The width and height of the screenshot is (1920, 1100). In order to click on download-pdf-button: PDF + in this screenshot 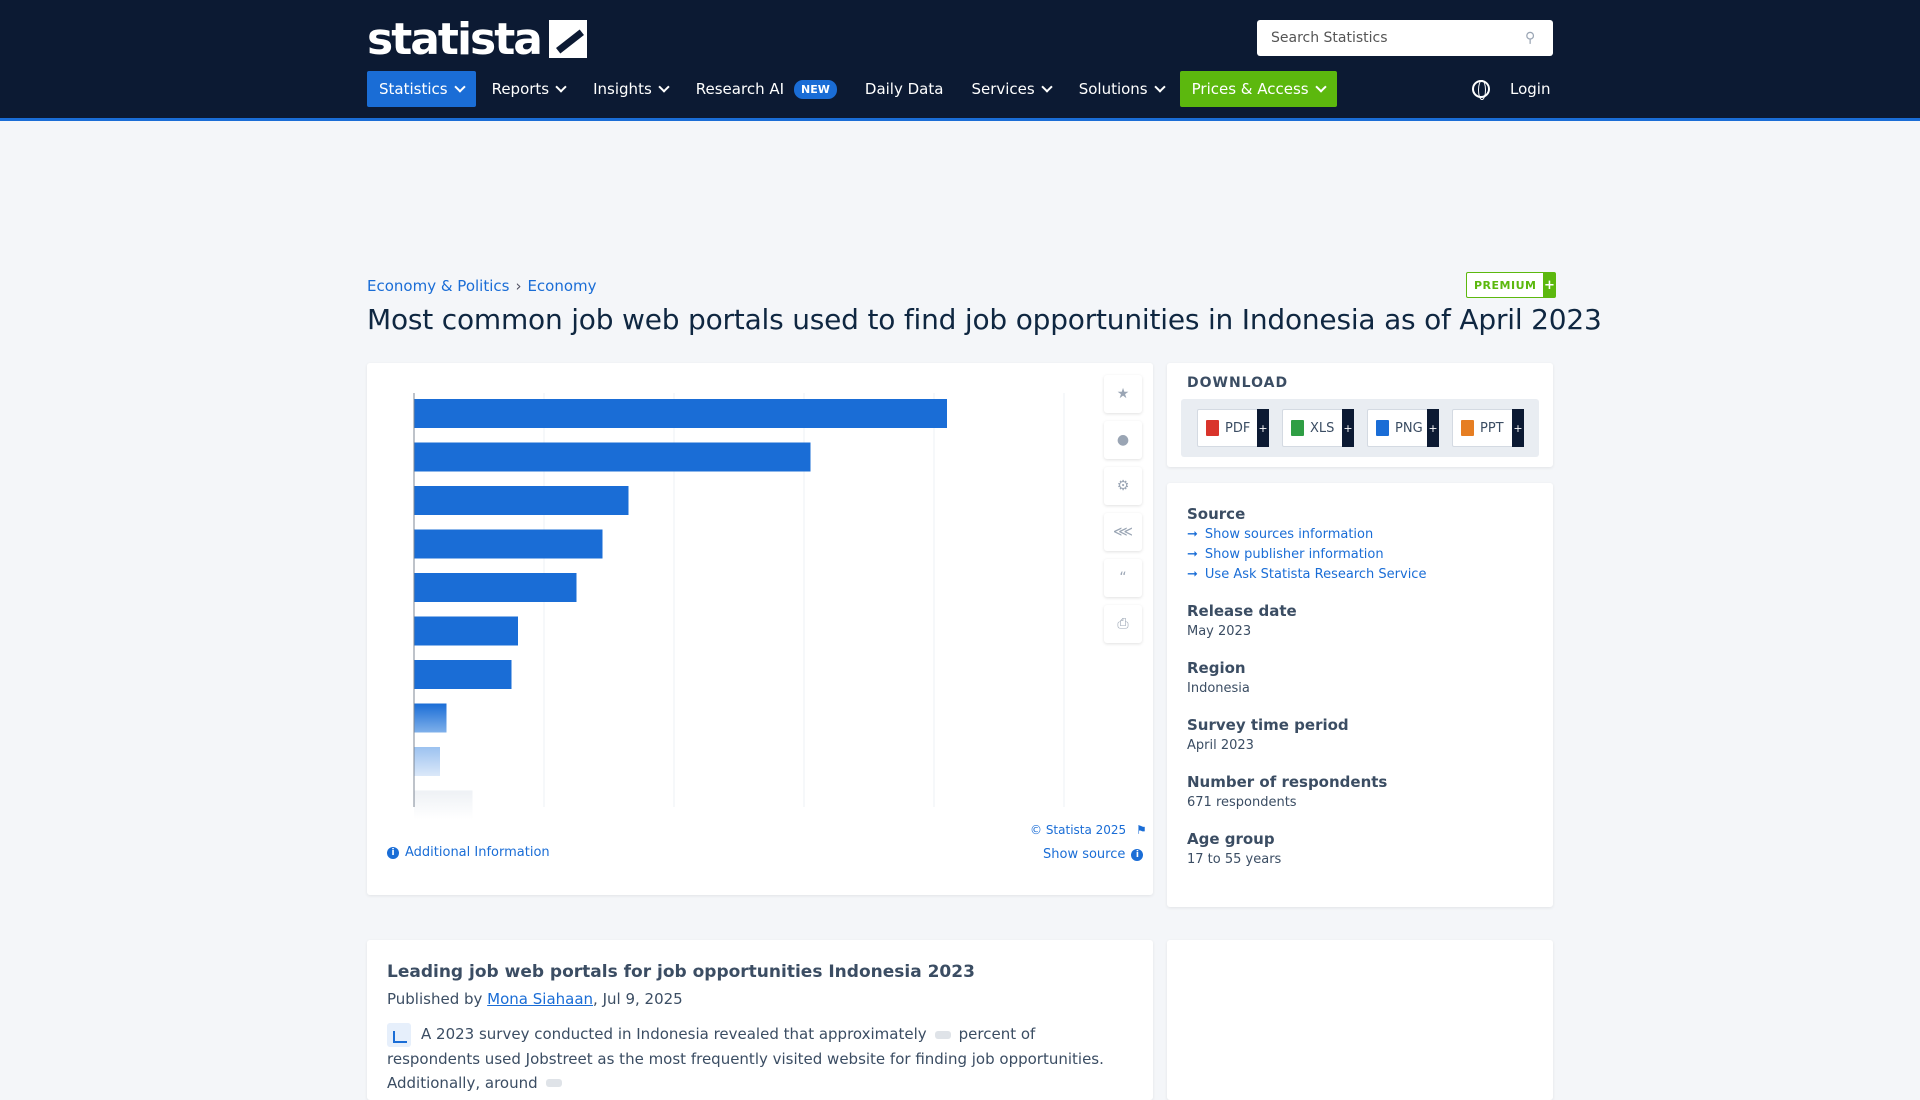, I will do `click(1233, 428)`.